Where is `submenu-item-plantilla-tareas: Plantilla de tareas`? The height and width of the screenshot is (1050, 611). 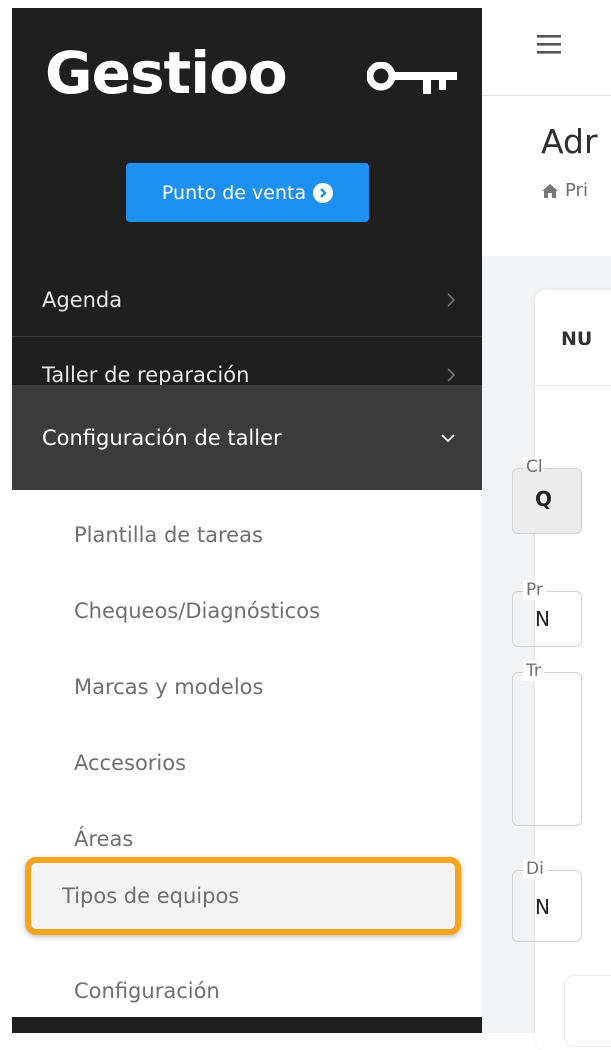
submenu-item-plantilla-tareas: Plantilla de tareas is located at coordinates (247, 535).